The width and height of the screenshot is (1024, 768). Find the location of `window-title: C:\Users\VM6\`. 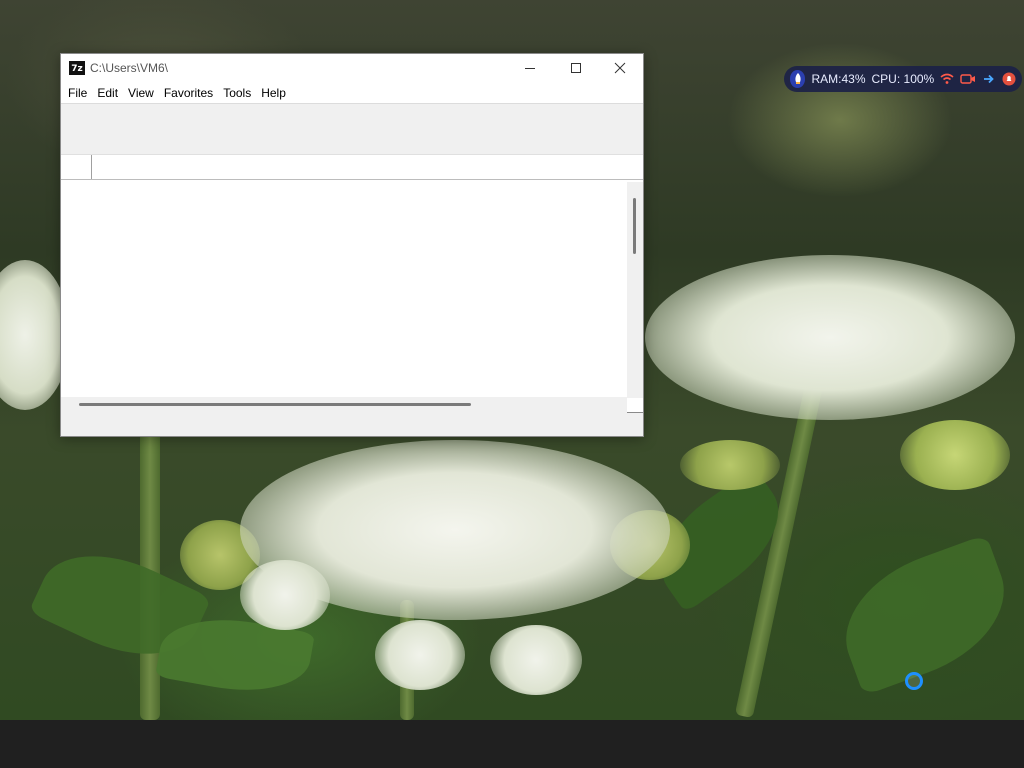

window-title: C:\Users\VM6\ is located at coordinates (129, 68).